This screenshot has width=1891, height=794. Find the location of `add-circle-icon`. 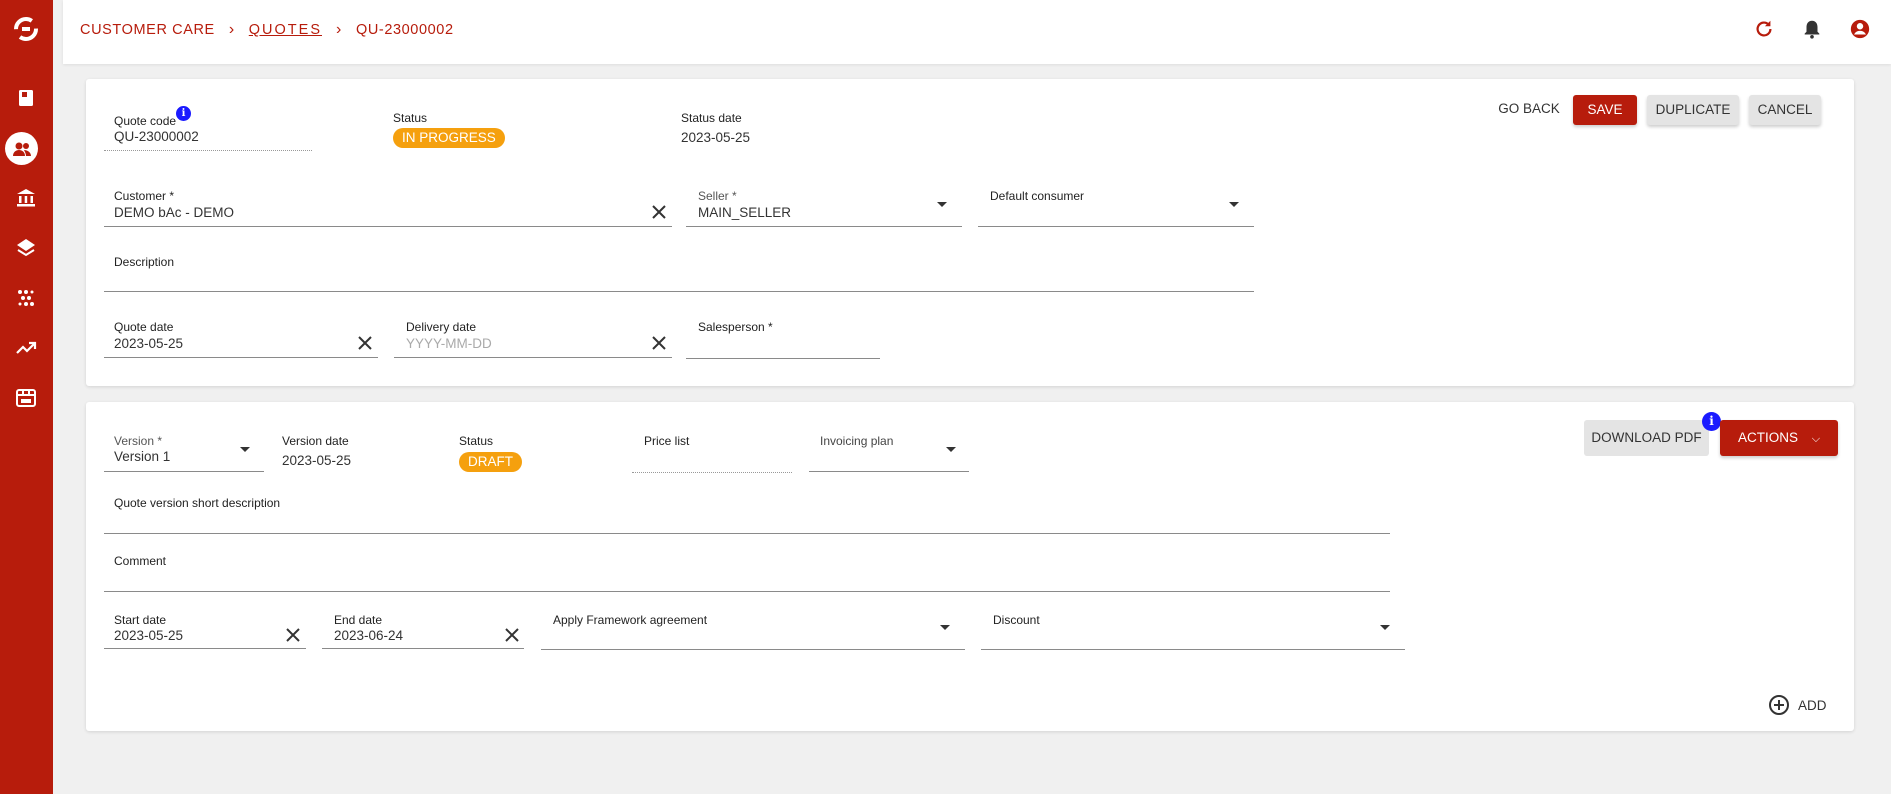

add-circle-icon is located at coordinates (1779, 705).